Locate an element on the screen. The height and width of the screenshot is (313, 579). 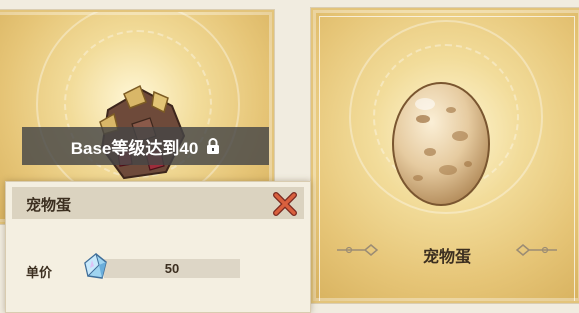
close-icon is located at coordinates (285, 204).